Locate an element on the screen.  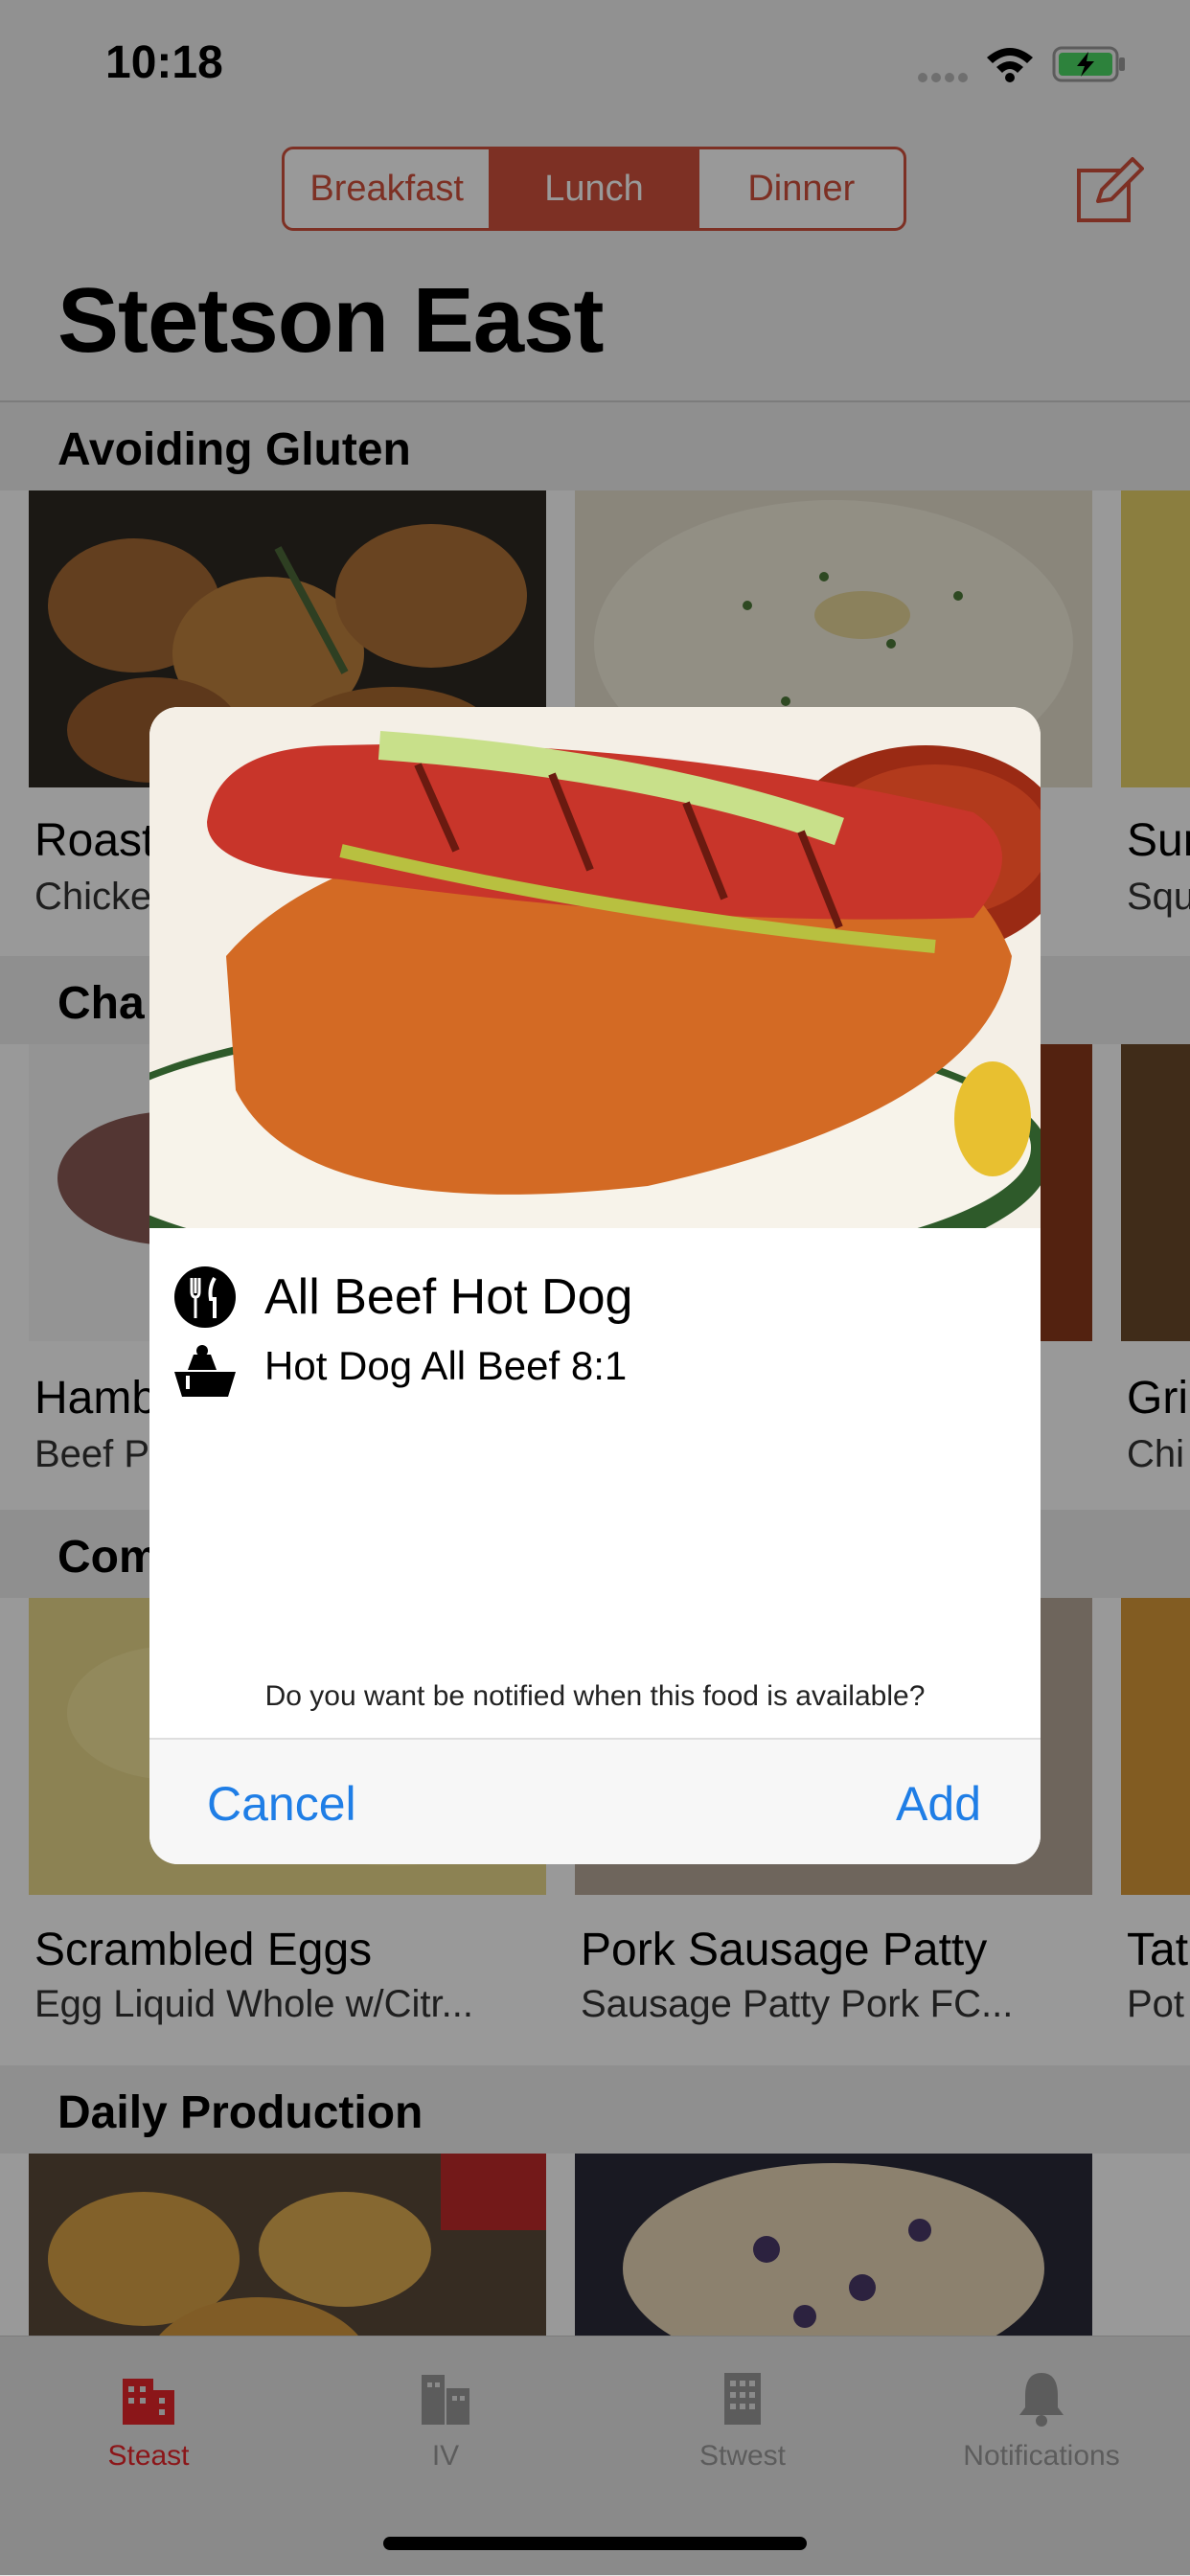
dialog-food-detail: Hot Dog All Beef 8:1 is located at coordinates (446, 1365).